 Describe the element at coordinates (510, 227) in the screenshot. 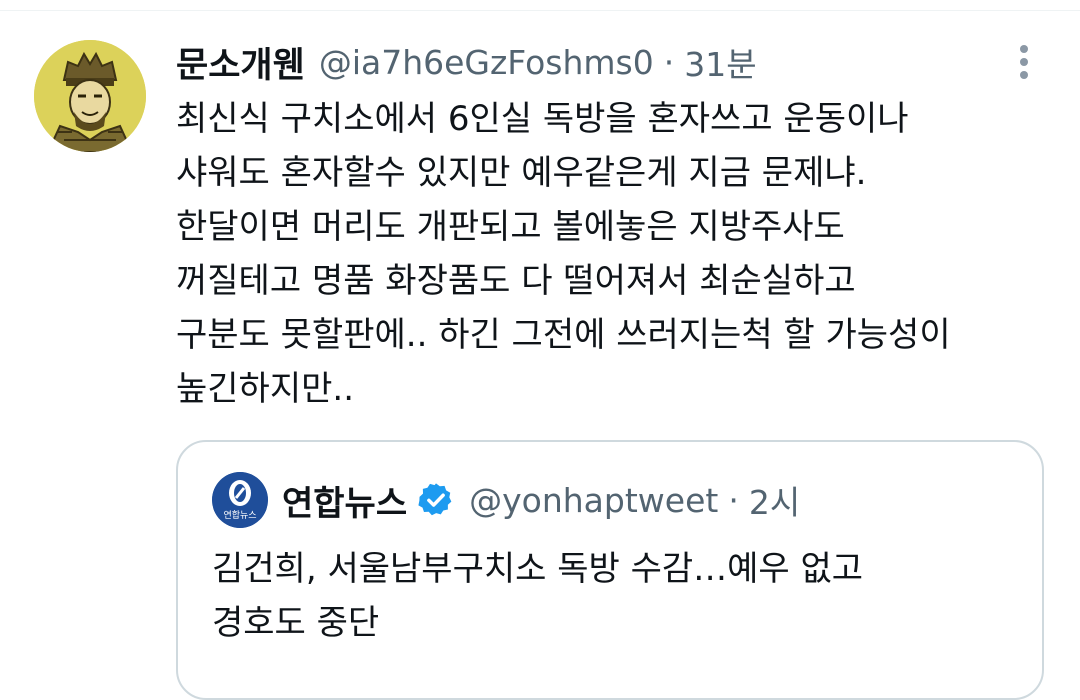

I see `tweet-text-line: 한달이면 머리도 개판되고 볼에놓은 지방주사도` at that location.